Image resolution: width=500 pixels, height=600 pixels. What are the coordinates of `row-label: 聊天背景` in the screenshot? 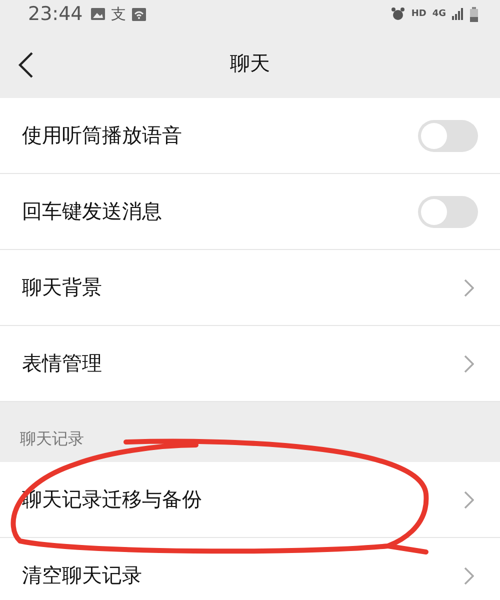 It's located at (62, 287).